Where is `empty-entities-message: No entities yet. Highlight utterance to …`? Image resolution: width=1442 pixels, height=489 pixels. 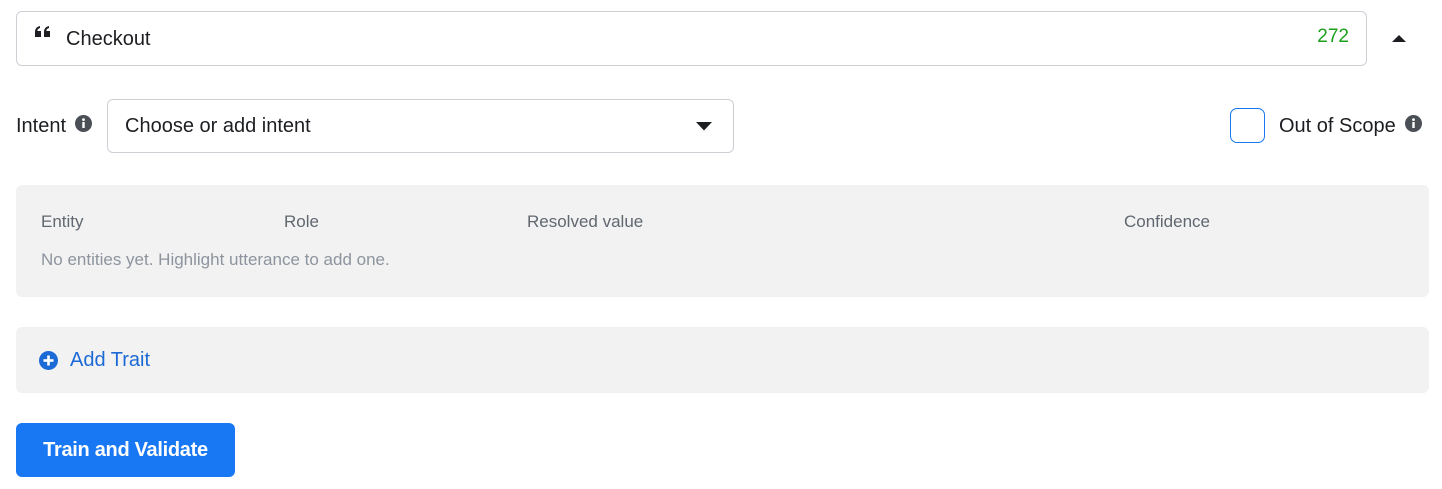 empty-entities-message: No entities yet. Highlight utterance to … is located at coordinates (215, 260).